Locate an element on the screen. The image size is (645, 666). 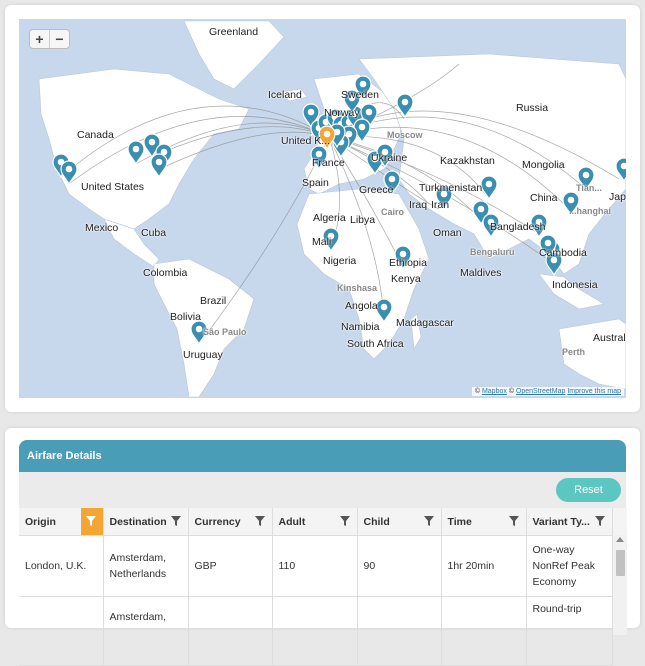
map-label-mali: Mali is located at coordinates (322, 242).